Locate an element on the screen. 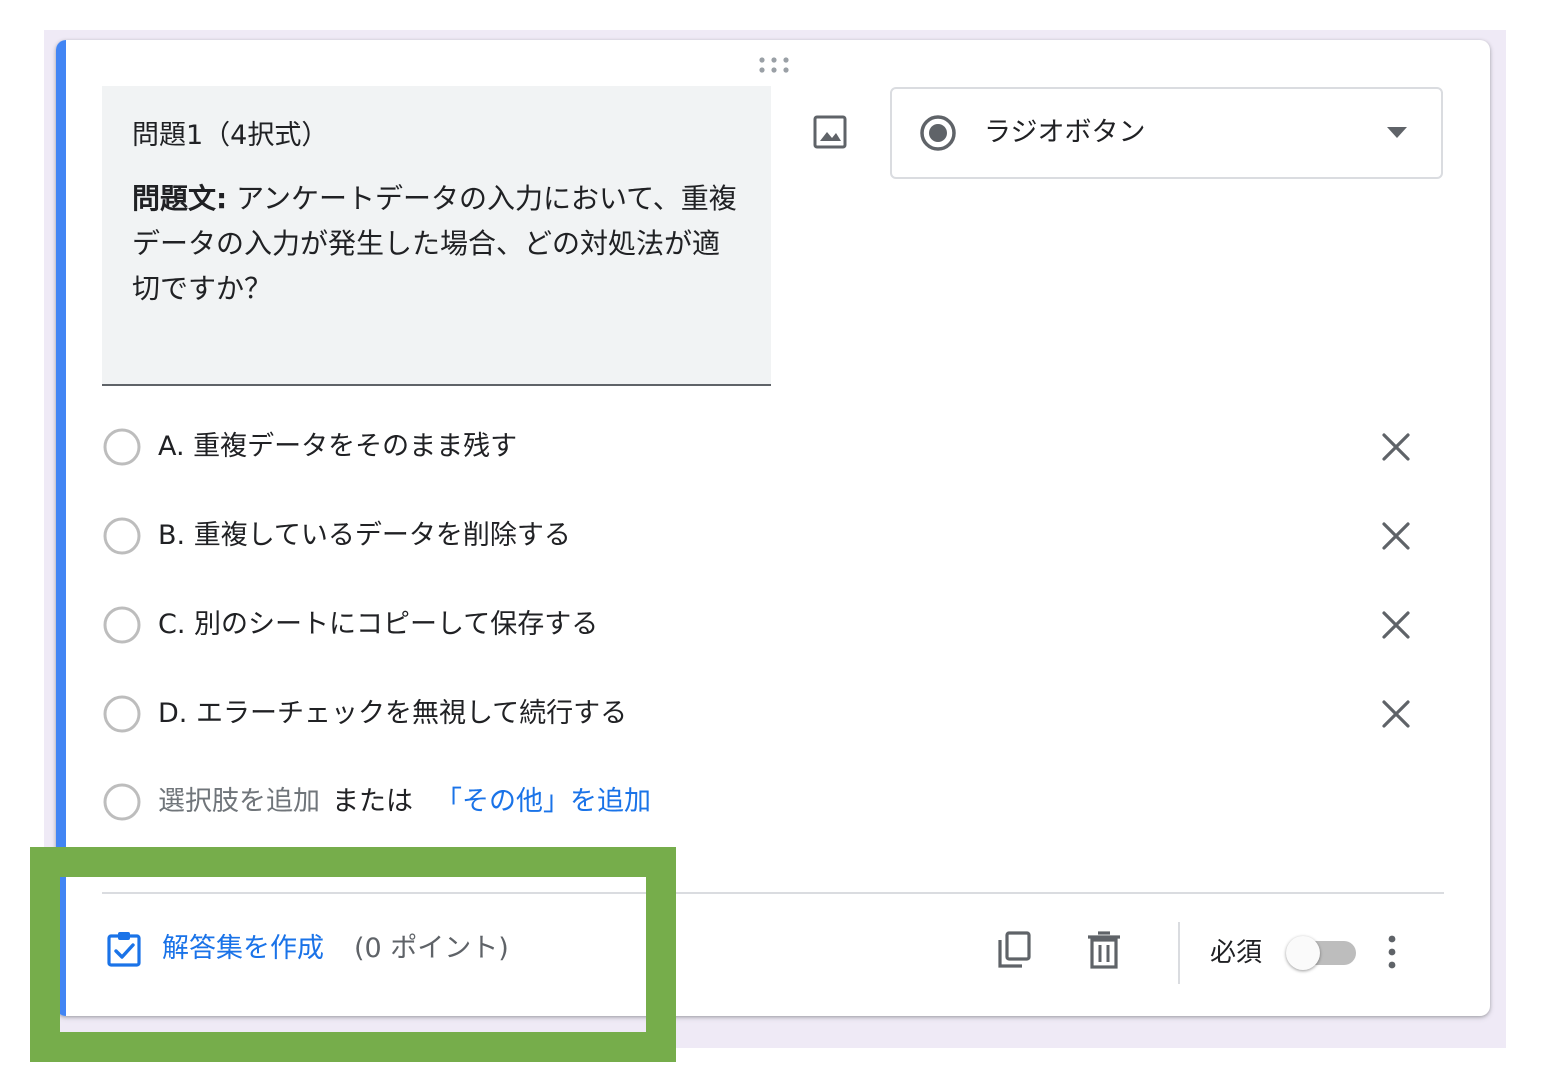  question-title: 問題1（4択式） is located at coordinates (230, 135).